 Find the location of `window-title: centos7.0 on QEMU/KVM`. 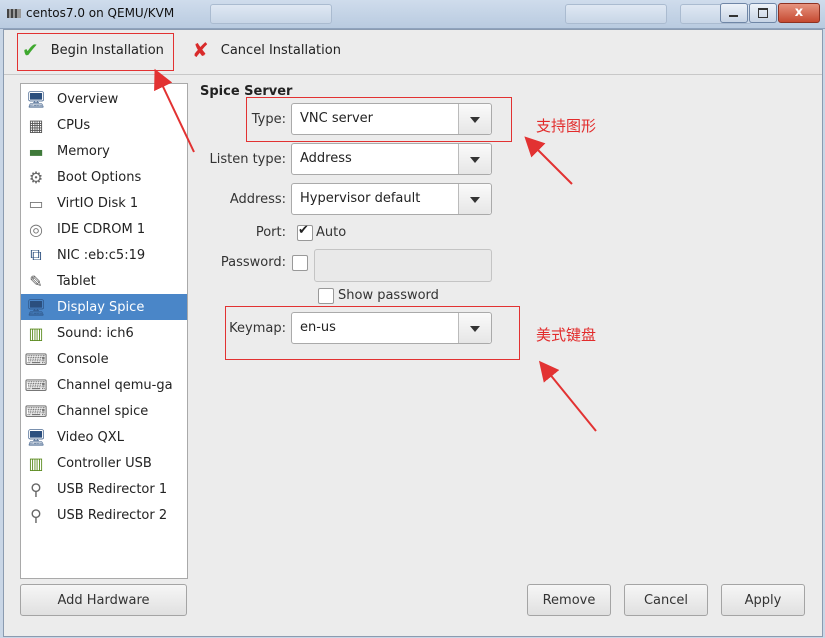

window-title: centos7.0 on QEMU/KVM is located at coordinates (100, 13).